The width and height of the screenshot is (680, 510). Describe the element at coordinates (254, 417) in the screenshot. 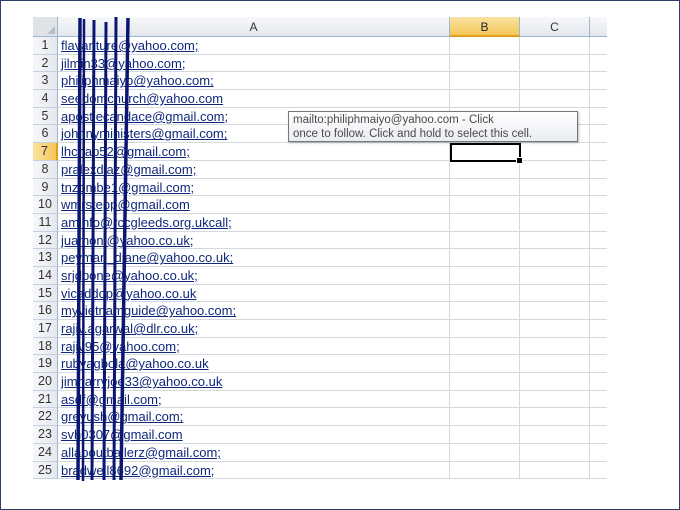

I see `cell-a: greyush@gmail.com;` at that location.